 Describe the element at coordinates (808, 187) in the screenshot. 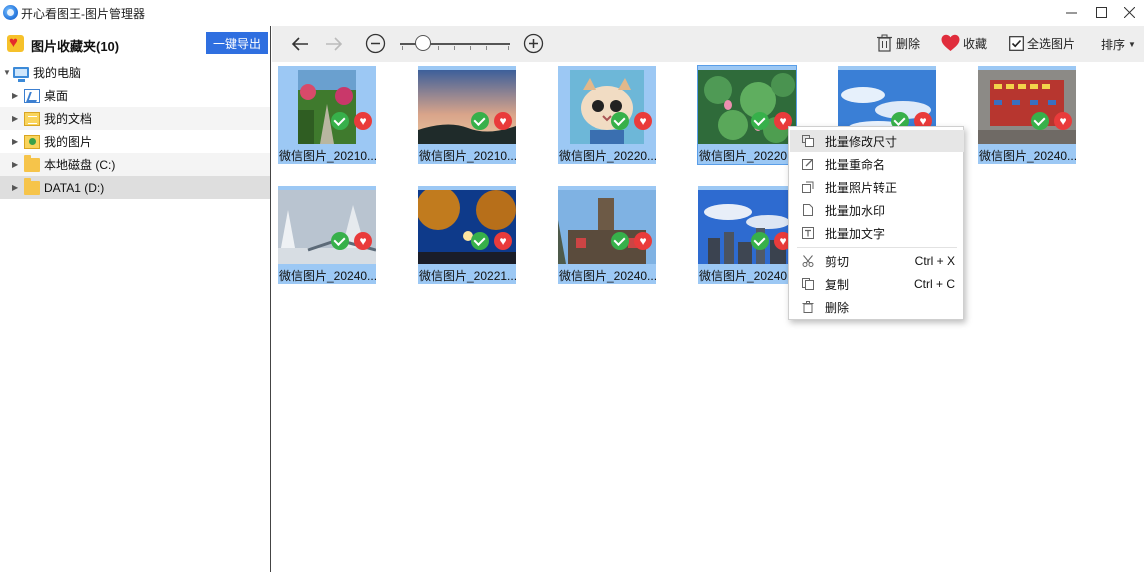

I see `rotate-icon` at that location.